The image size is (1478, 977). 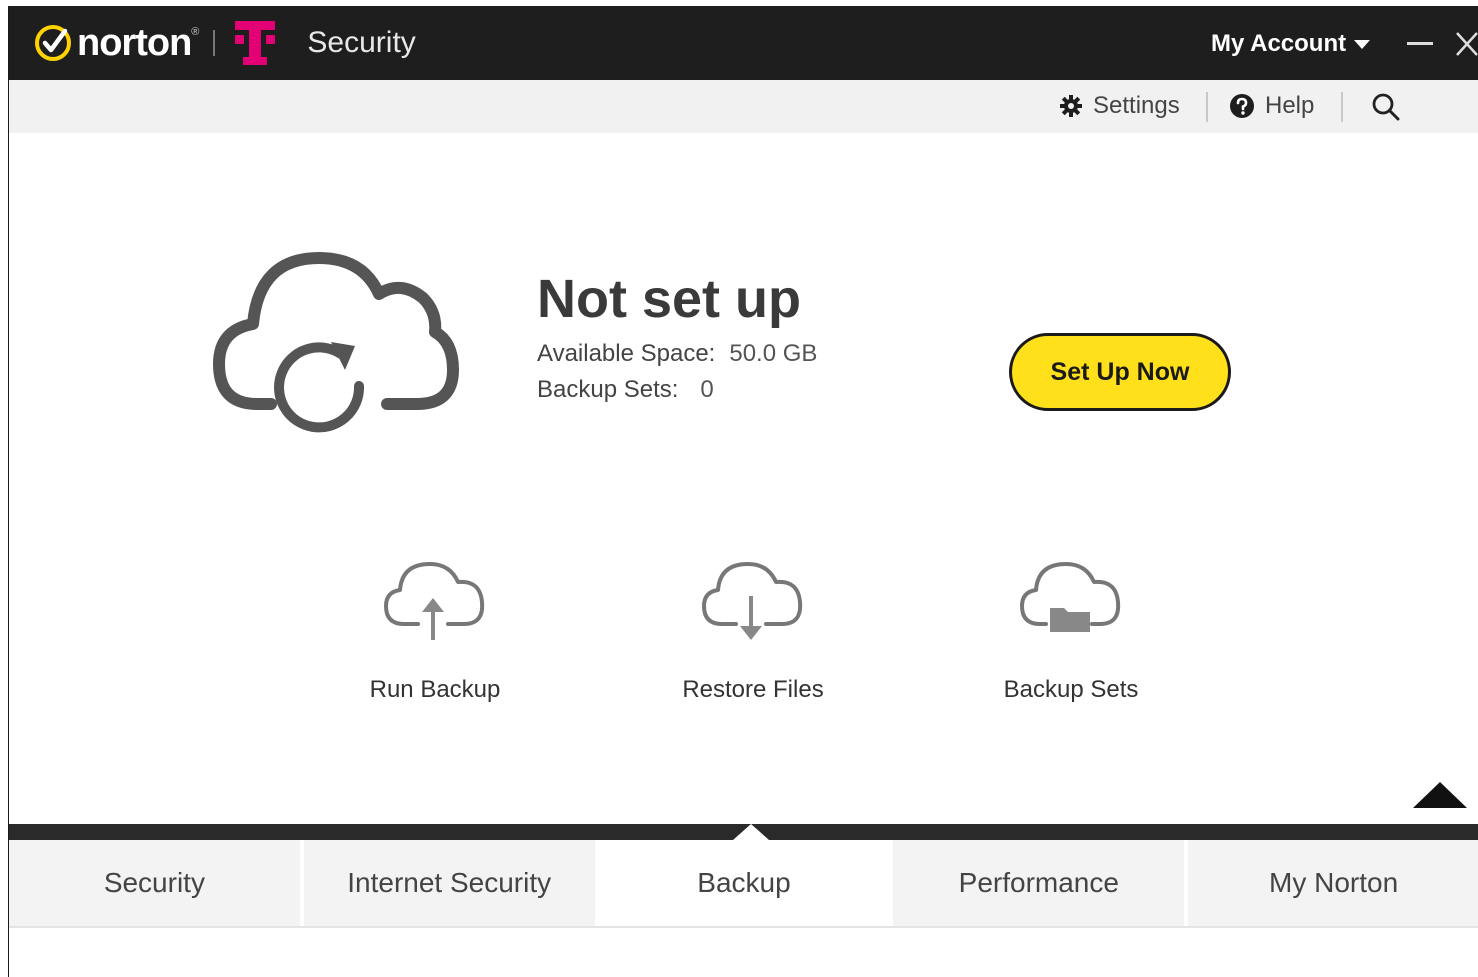 I want to click on search-icon, so click(x=1386, y=107).